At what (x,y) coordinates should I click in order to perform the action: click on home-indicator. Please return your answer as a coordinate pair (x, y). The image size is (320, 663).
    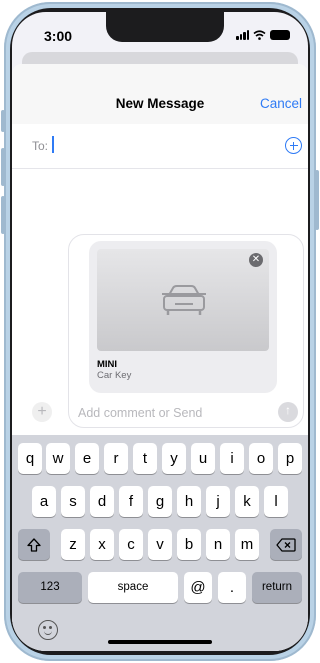
    Looking at the image, I should click on (160, 642).